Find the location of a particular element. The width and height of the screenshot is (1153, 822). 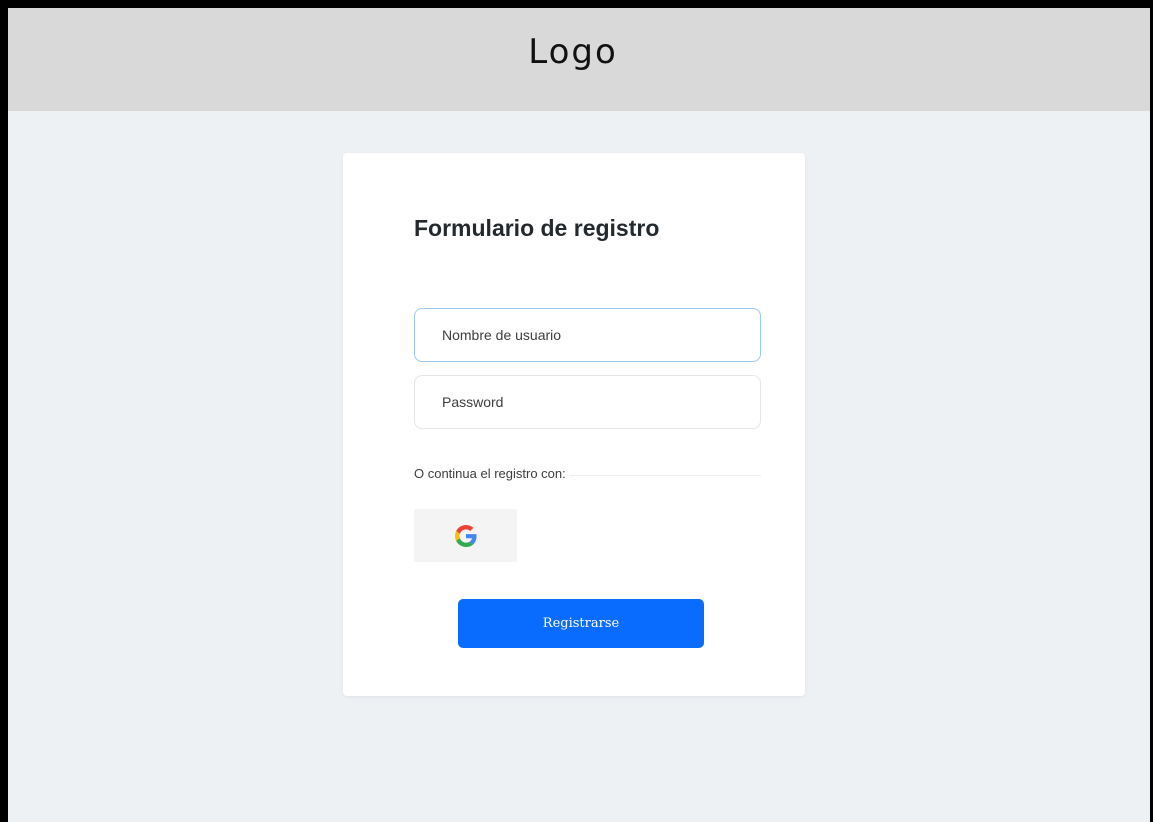

google-g-icon is located at coordinates (465, 535).